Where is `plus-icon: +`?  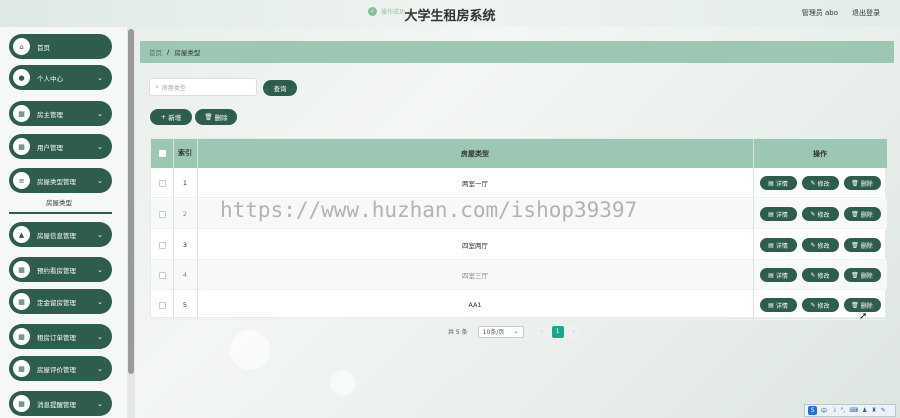
plus-icon: + is located at coordinates (163, 117).